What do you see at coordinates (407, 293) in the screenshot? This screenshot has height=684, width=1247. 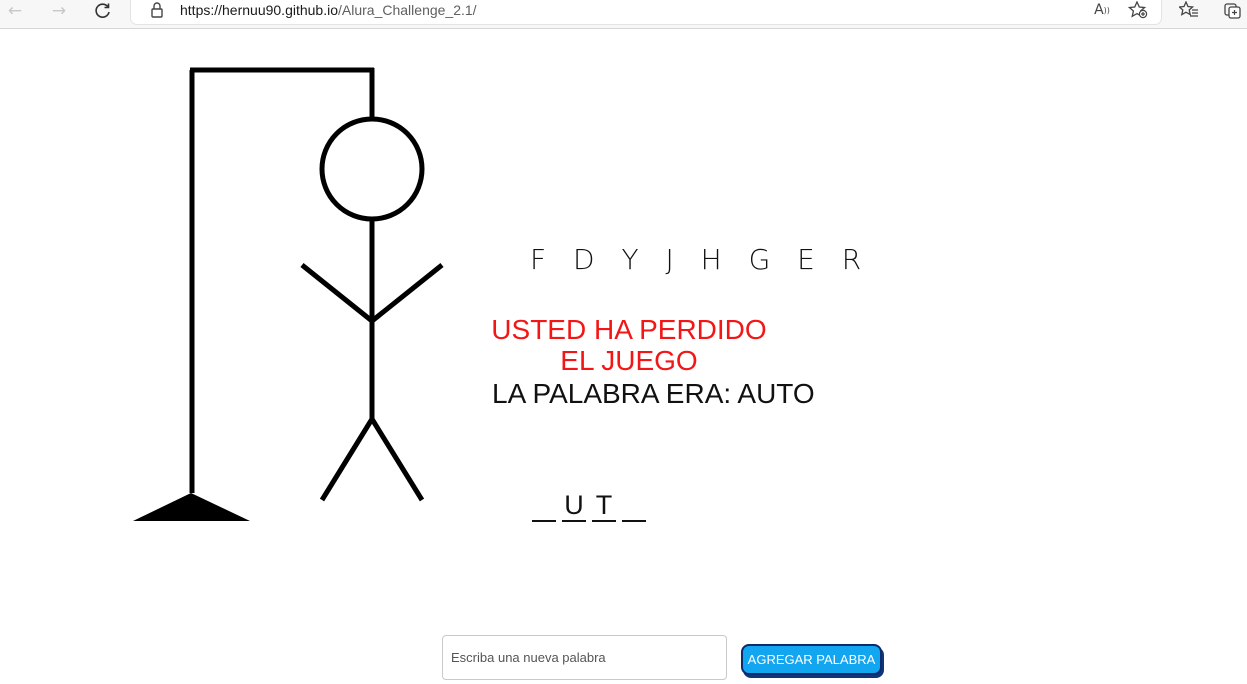 I see `figure-right-arm` at bounding box center [407, 293].